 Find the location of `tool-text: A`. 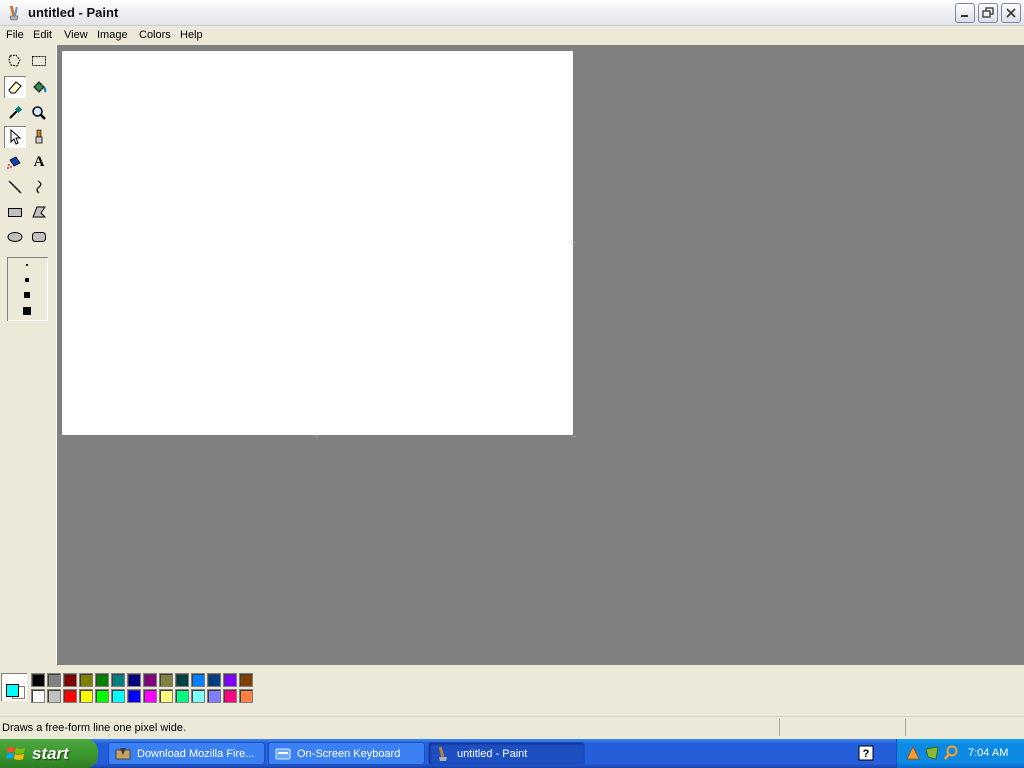

tool-text: A is located at coordinates (39, 162).